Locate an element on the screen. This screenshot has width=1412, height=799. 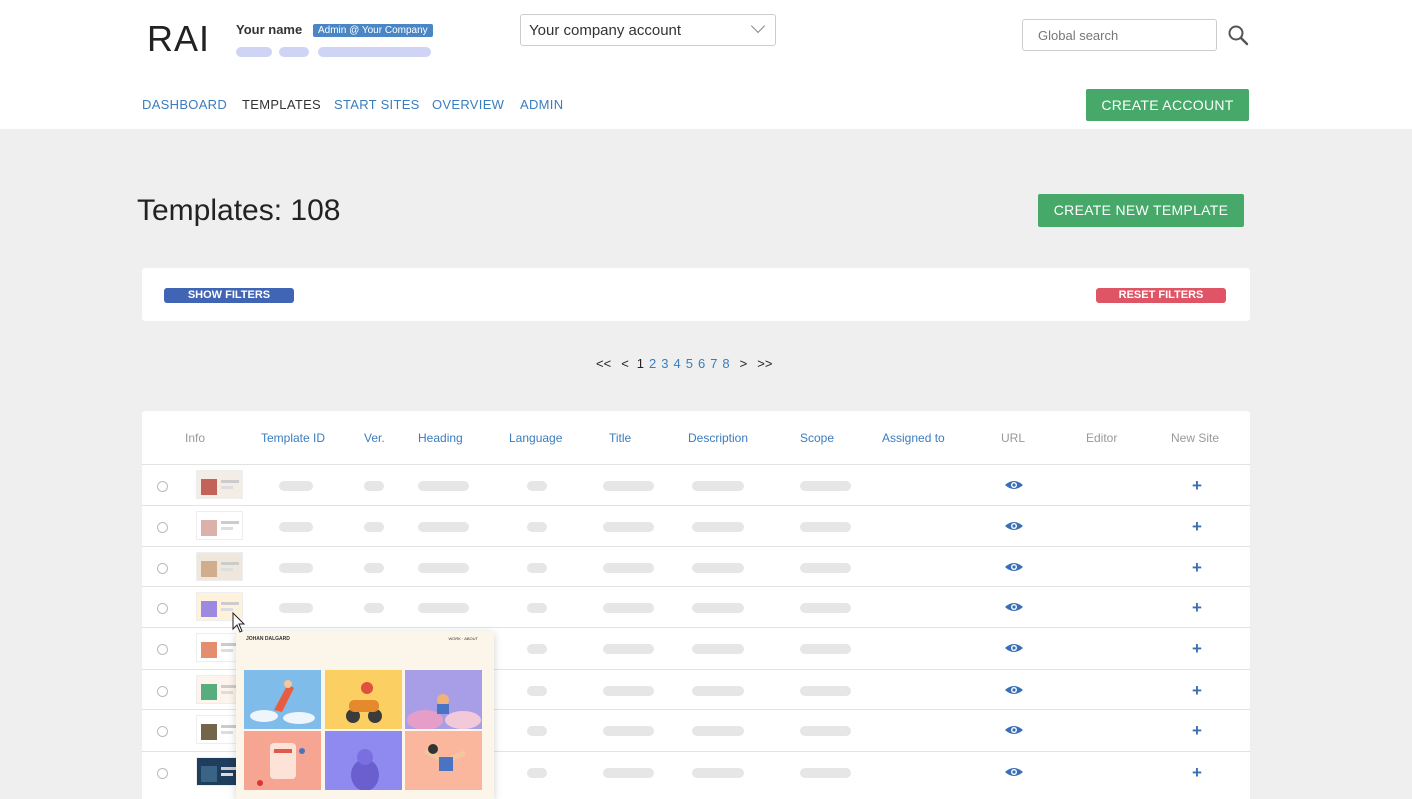
show-filters-button: SHOW FILTERS is located at coordinates (229, 295).